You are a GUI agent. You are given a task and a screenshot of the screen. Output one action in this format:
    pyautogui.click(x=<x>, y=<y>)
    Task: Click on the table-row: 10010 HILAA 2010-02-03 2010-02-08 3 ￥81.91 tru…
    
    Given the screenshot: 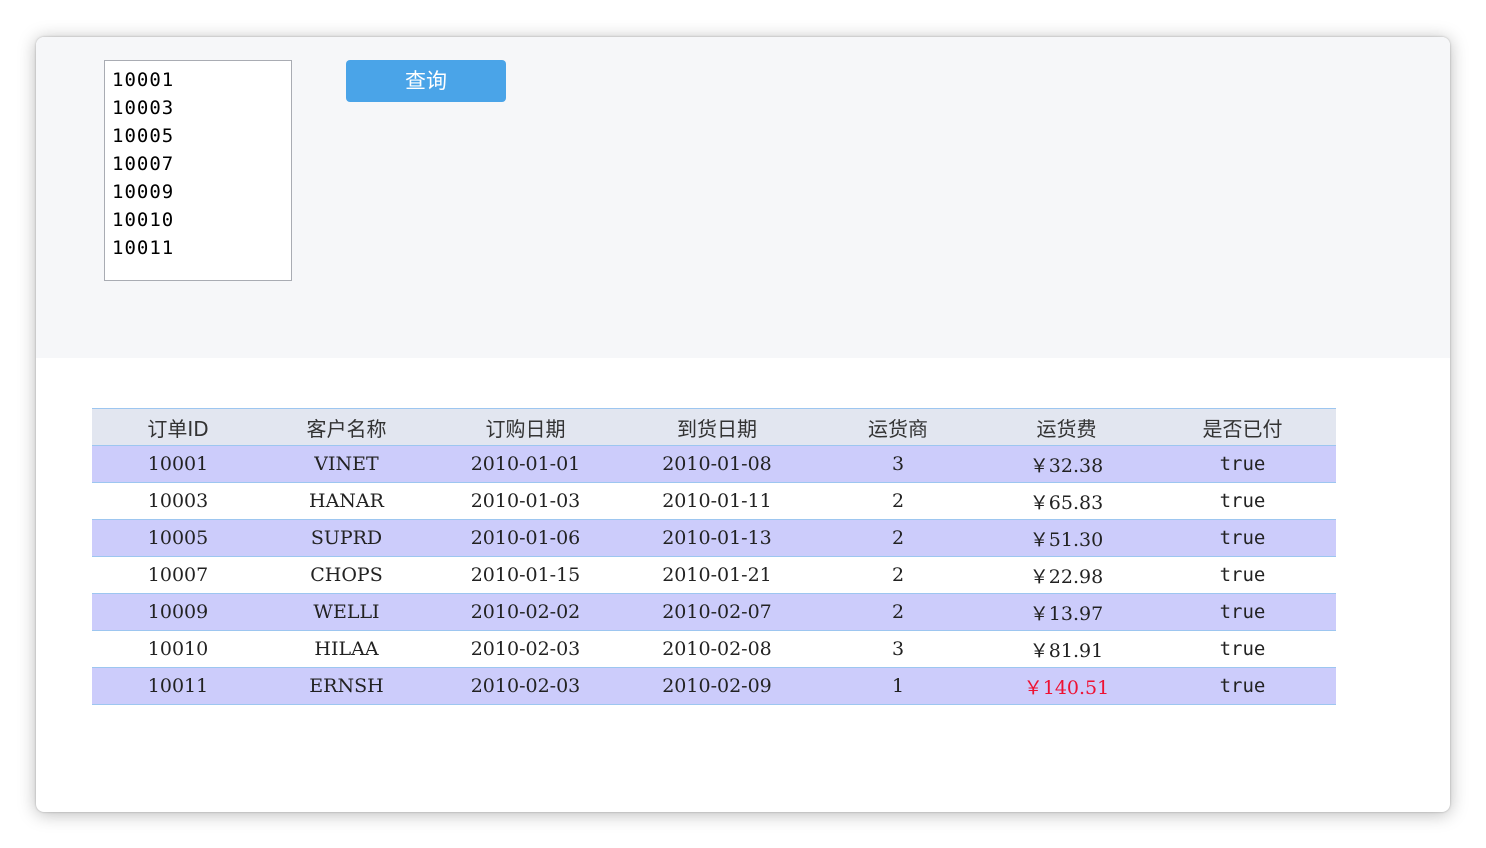 What is the action you would take?
    pyautogui.click(x=714, y=649)
    